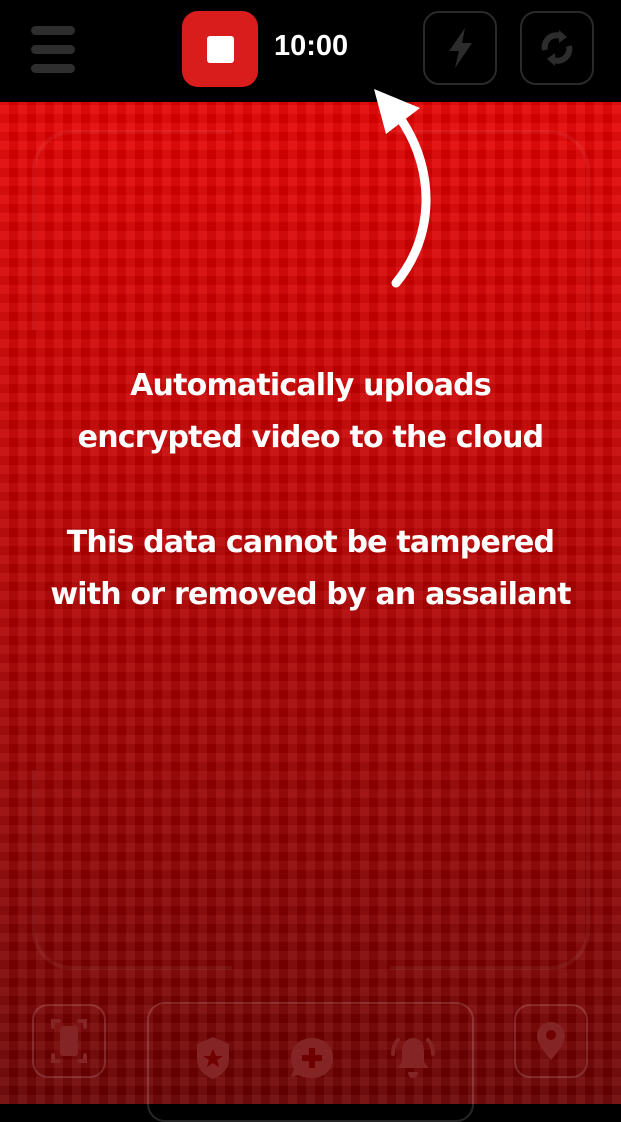  I want to click on message-line-4: with or removed by an assailant, so click(310, 594).